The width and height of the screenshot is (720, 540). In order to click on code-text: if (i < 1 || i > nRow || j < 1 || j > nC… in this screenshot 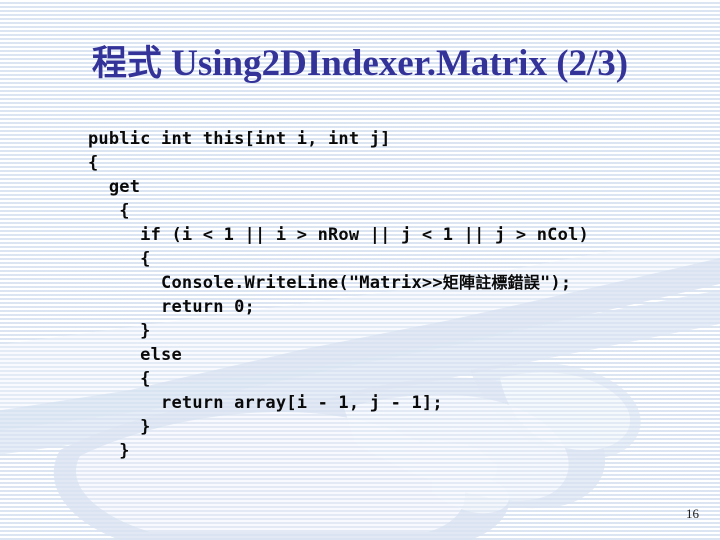, I will do `click(338, 235)`.